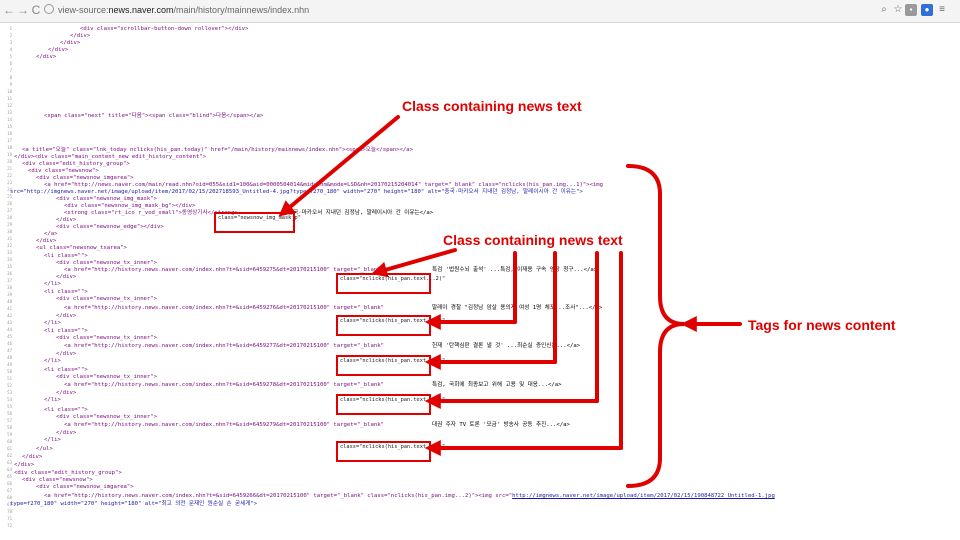 Image resolution: width=960 pixels, height=540 pixels. What do you see at coordinates (533, 240) in the screenshot?
I see `callout-middle: Class containing news text` at bounding box center [533, 240].